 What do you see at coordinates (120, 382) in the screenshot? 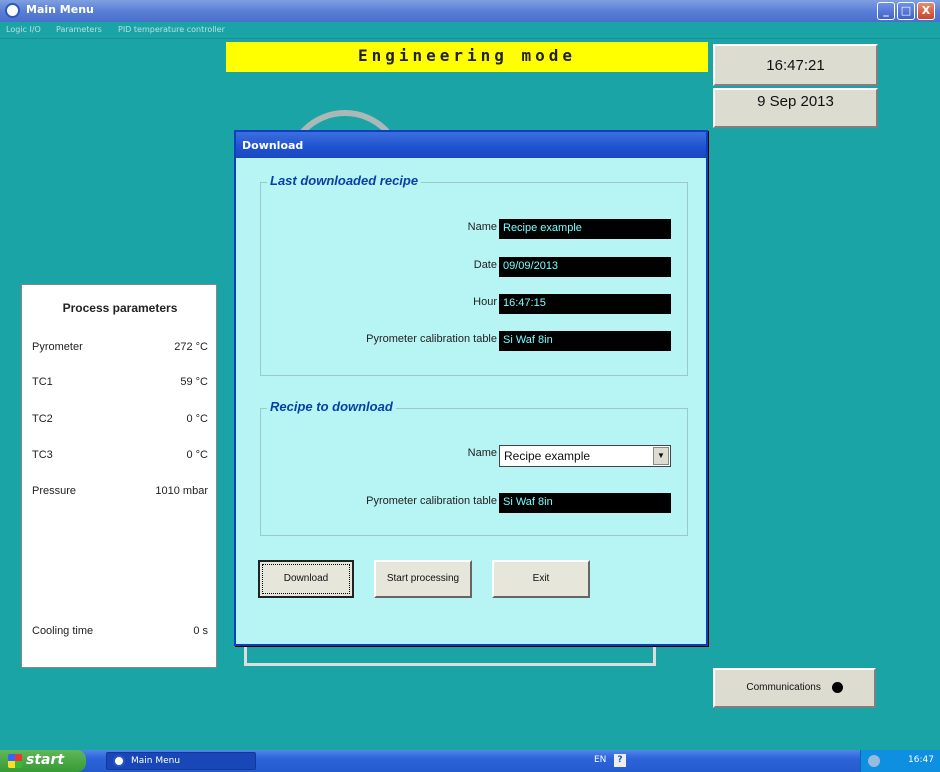
I see `param-row-tc1: TC1 59 °C` at bounding box center [120, 382].